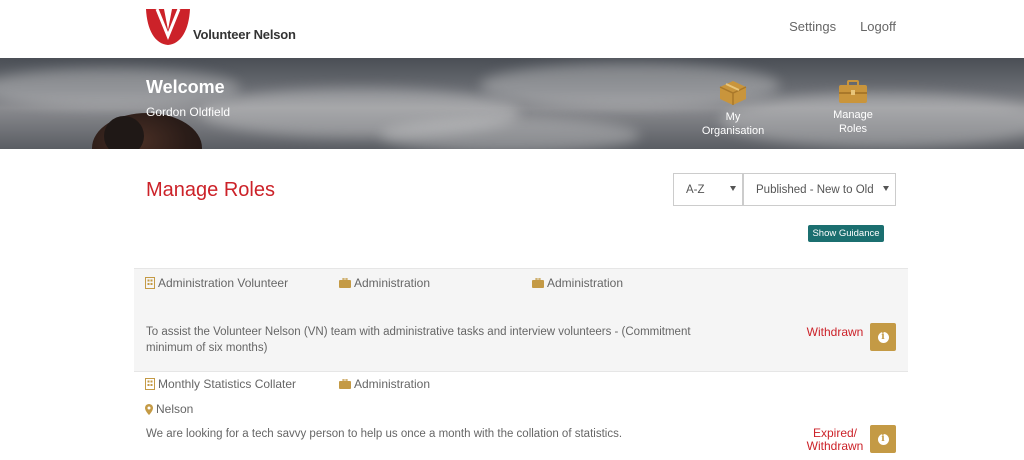 The image size is (1024, 460). What do you see at coordinates (210, 190) in the screenshot?
I see `page-title: Manage Roles` at bounding box center [210, 190].